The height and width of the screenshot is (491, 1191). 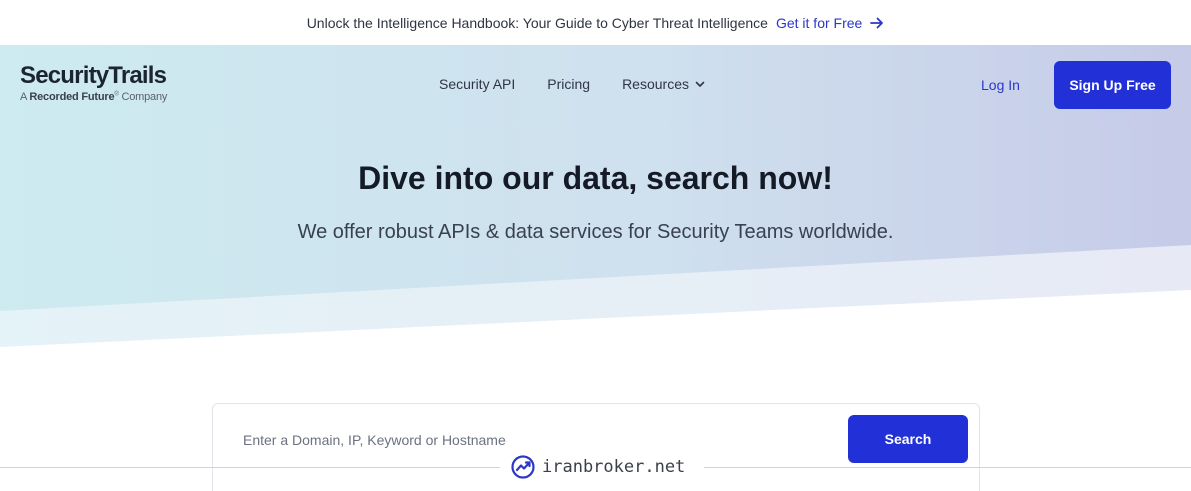 I want to click on nav-item-pricing: Pricing, so click(x=568, y=84).